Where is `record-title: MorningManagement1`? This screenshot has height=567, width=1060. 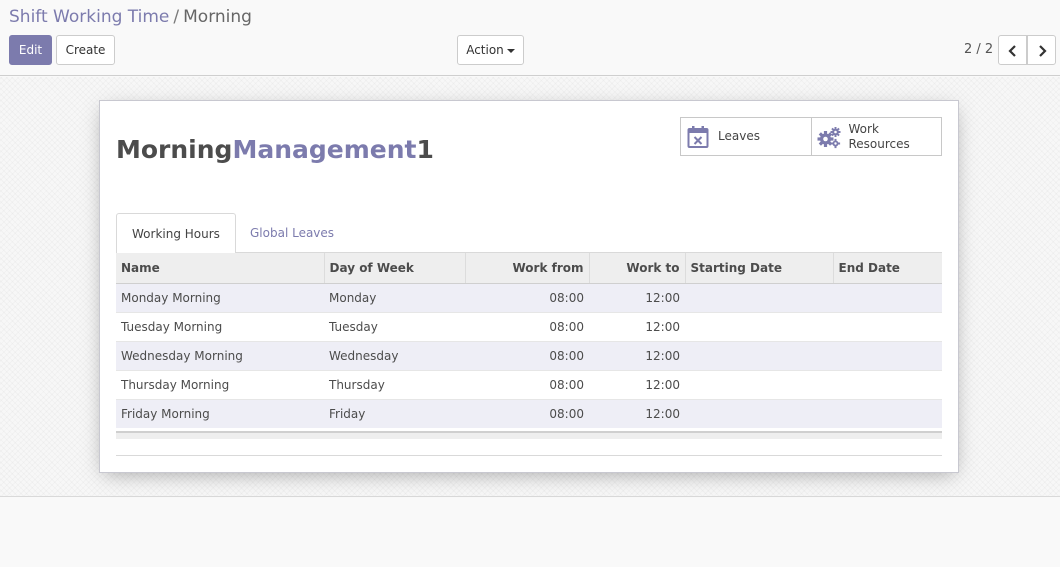
record-title: MorningManagement1 is located at coordinates (275, 150).